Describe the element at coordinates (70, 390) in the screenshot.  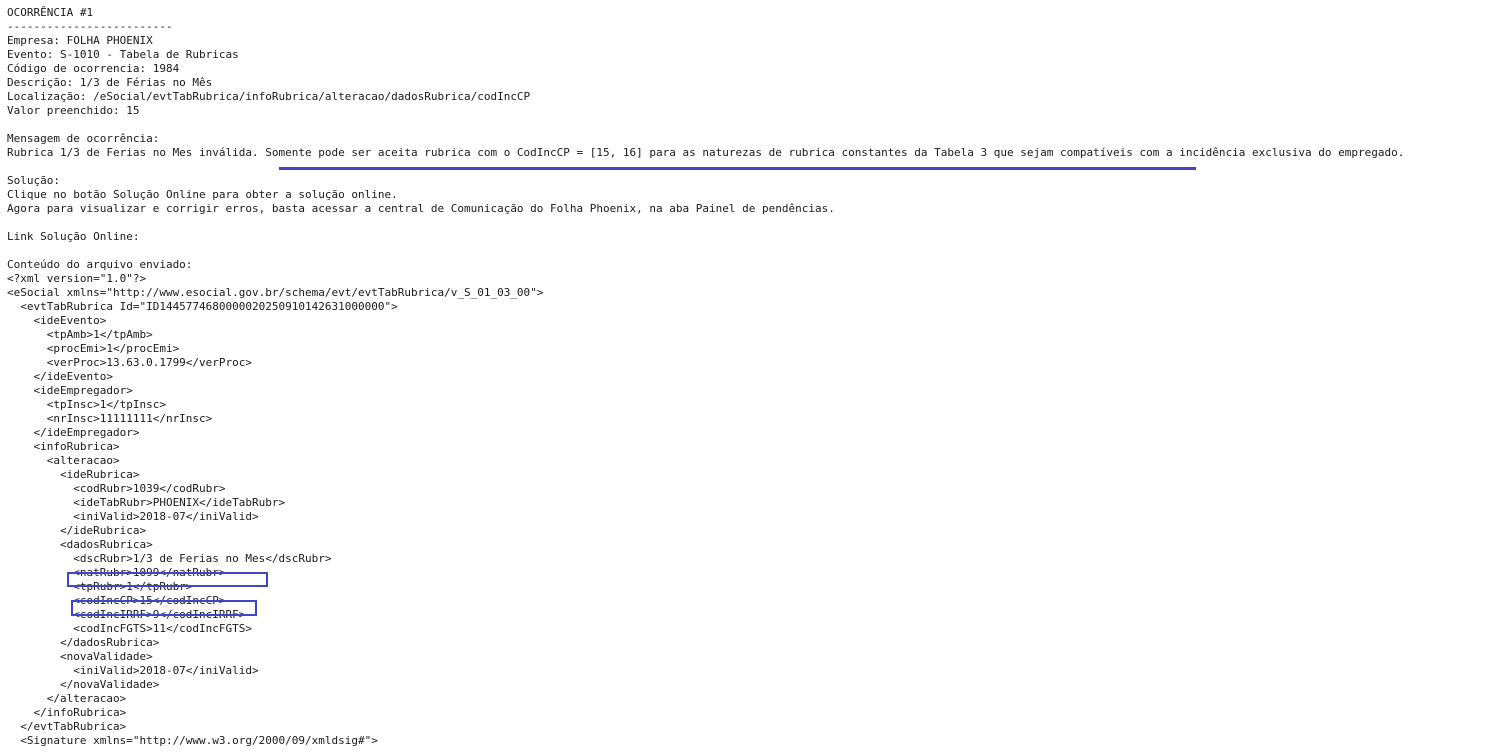
I see `text-line: <ideEmpregador>` at that location.